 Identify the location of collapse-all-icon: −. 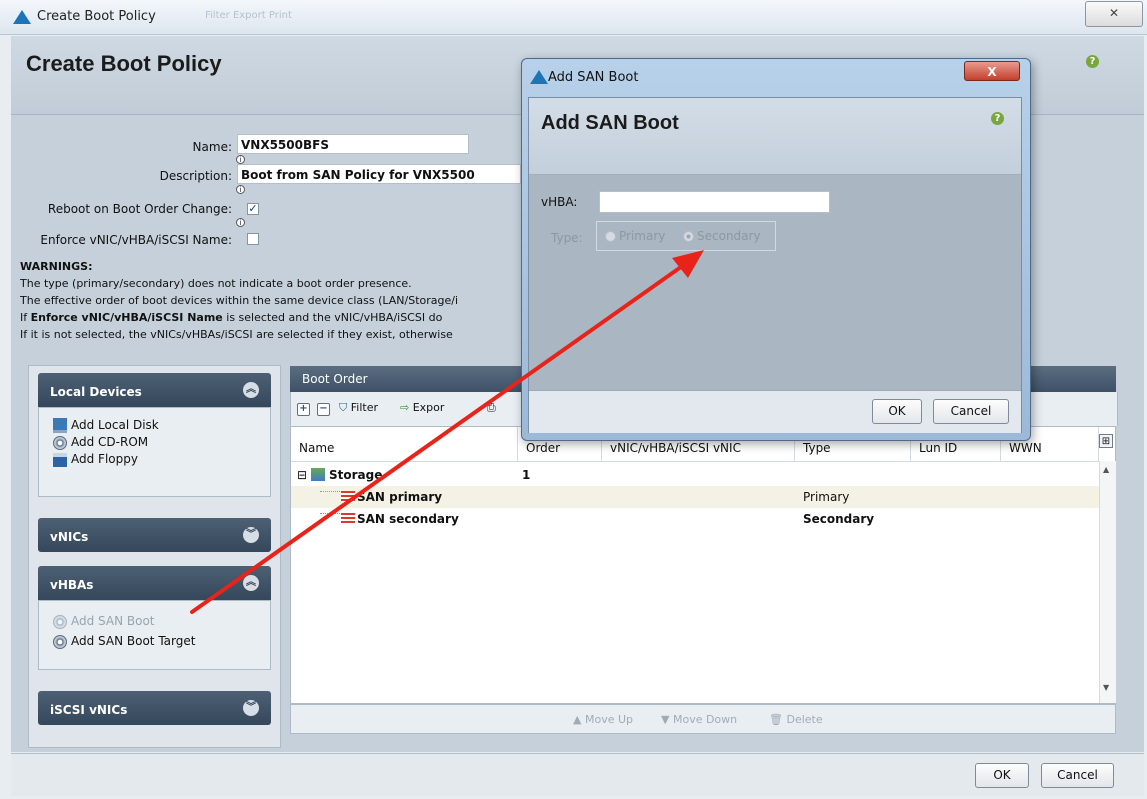
(323, 408).